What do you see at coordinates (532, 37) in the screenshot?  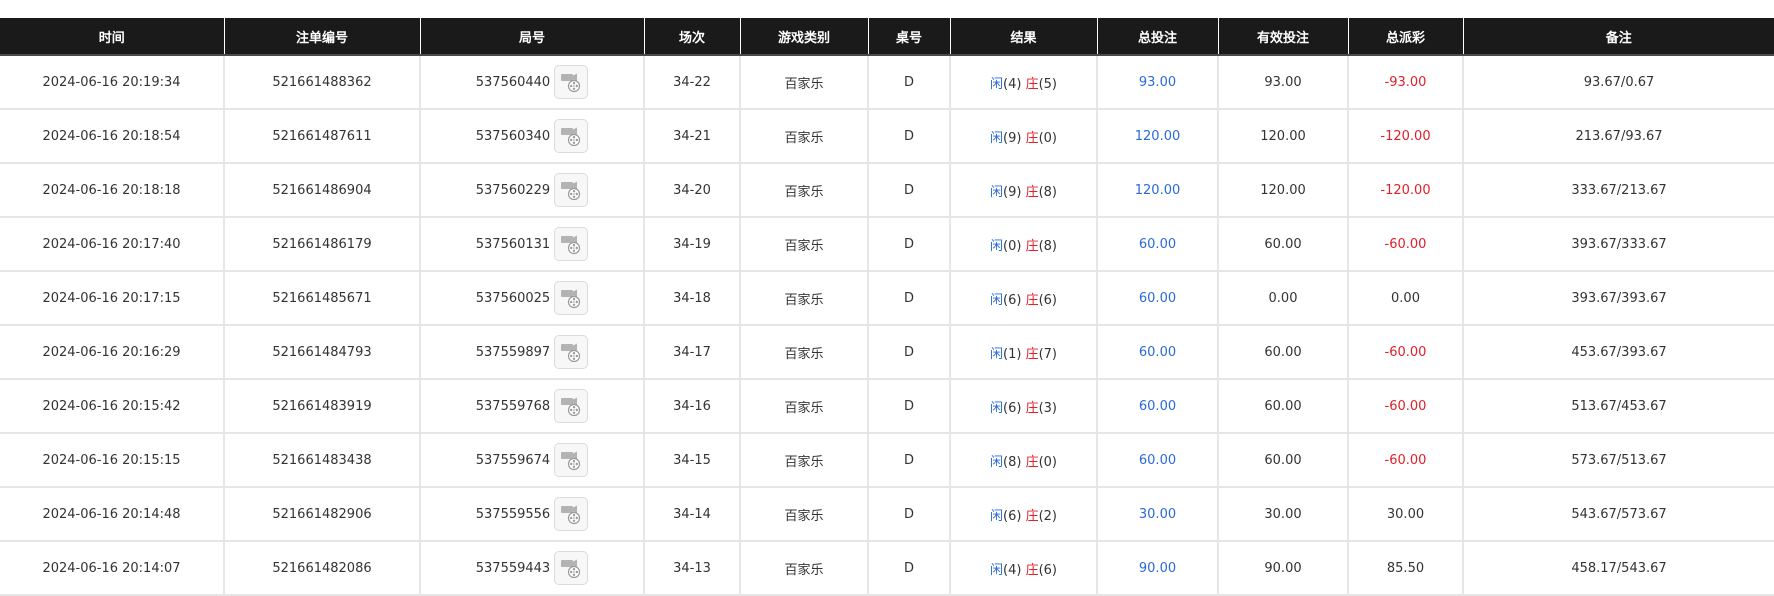 I see `col-header-round: 局号` at bounding box center [532, 37].